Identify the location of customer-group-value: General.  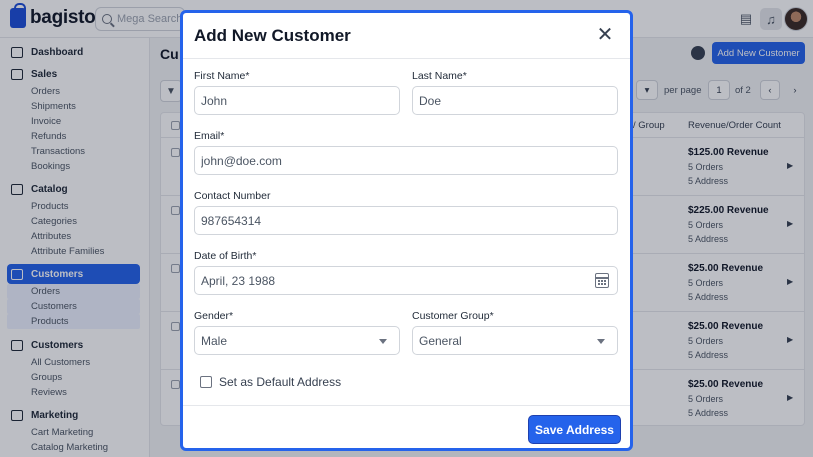
(440, 340).